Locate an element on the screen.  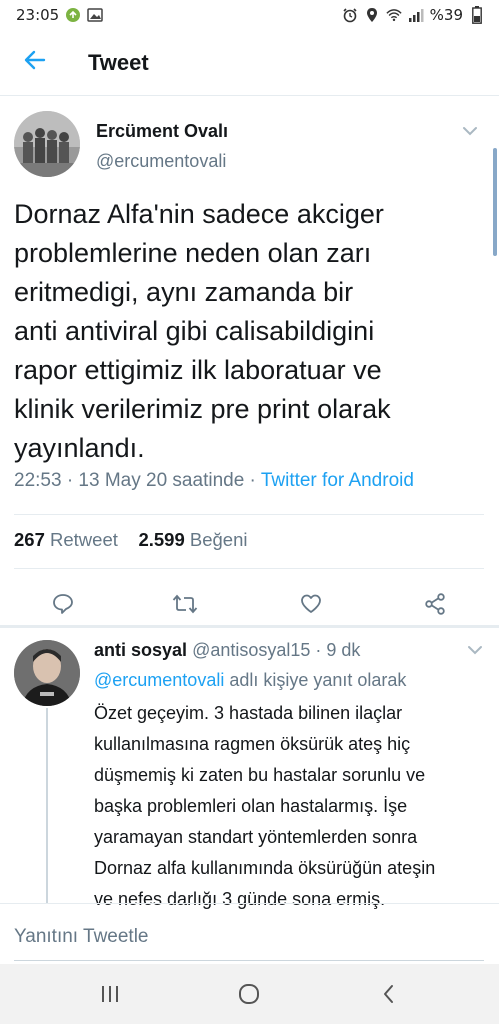
app-header: Tweet is located at coordinates (249, 63).